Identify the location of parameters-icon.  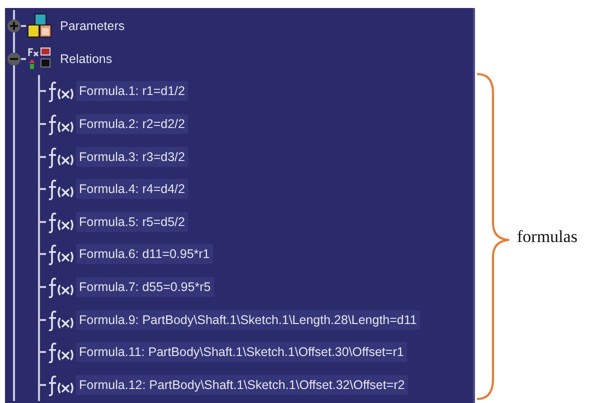
(40, 26).